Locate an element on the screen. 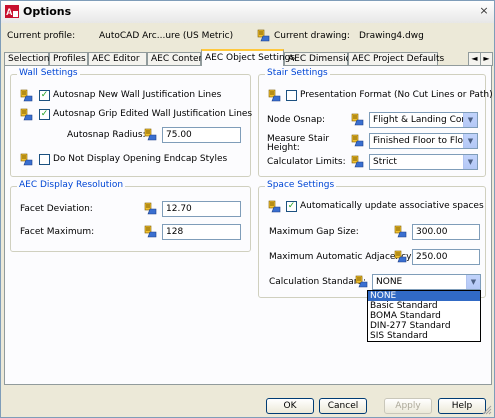 The height and width of the screenshot is (418, 495). node-osnap-select: Flight & Landing Corners ▼ is located at coordinates (423, 120).